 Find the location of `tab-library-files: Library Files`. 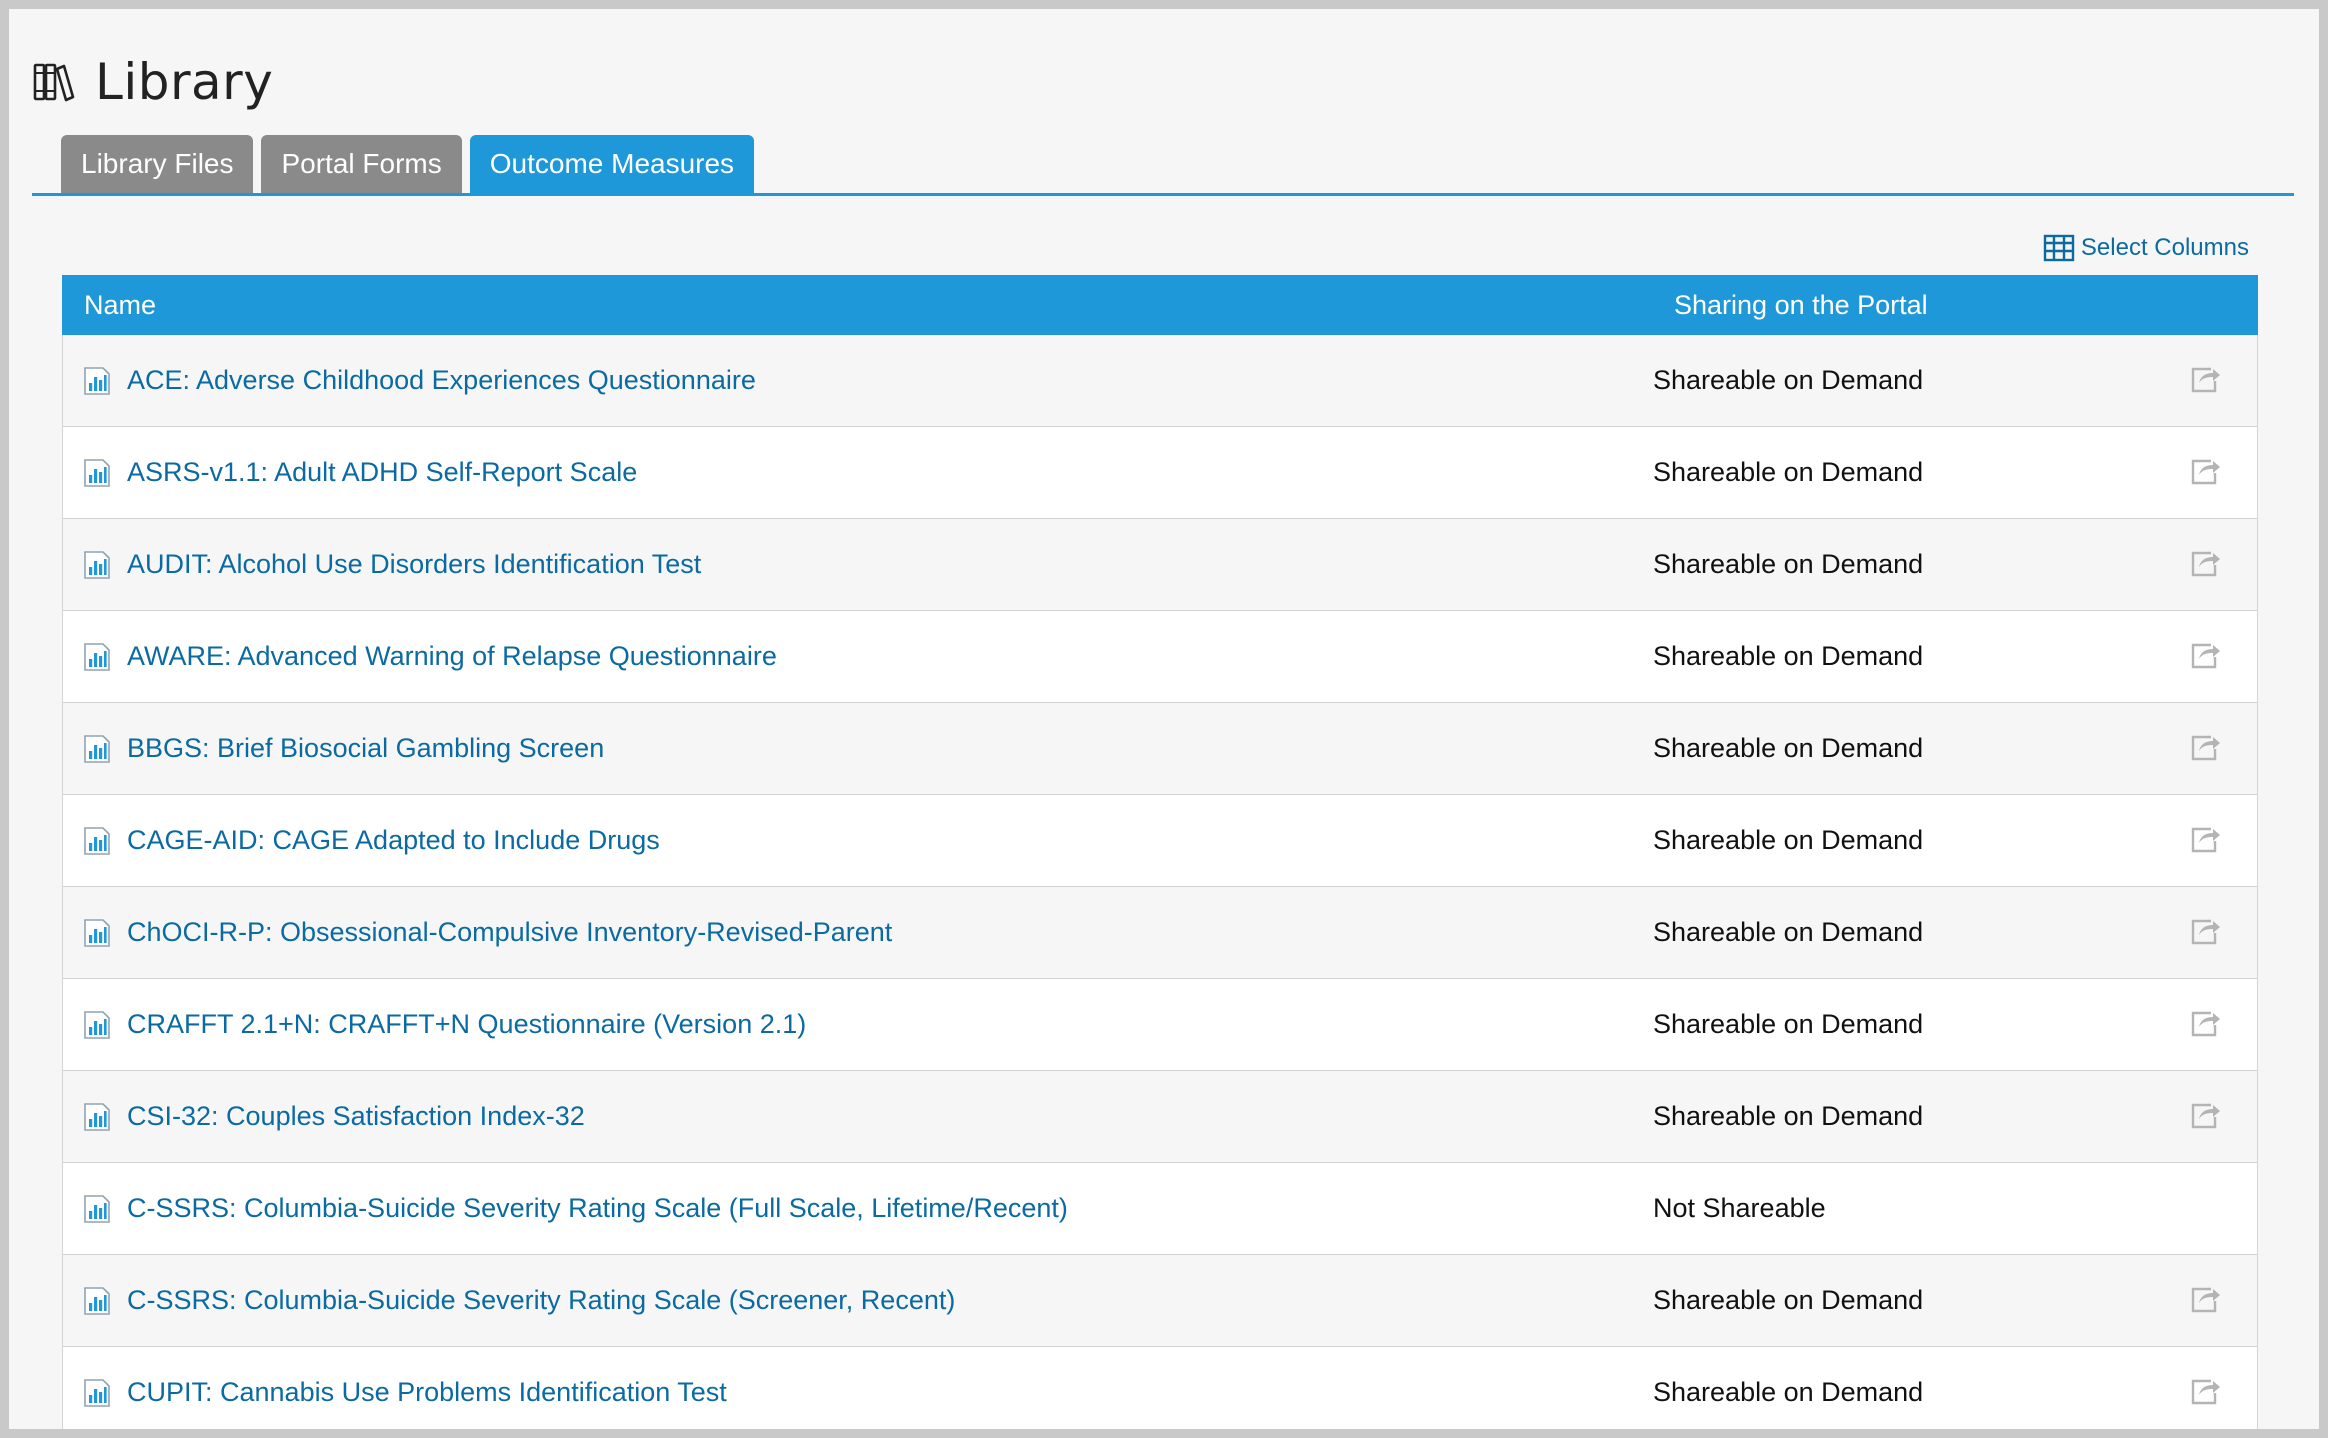

tab-library-files: Library Files is located at coordinates (157, 164).